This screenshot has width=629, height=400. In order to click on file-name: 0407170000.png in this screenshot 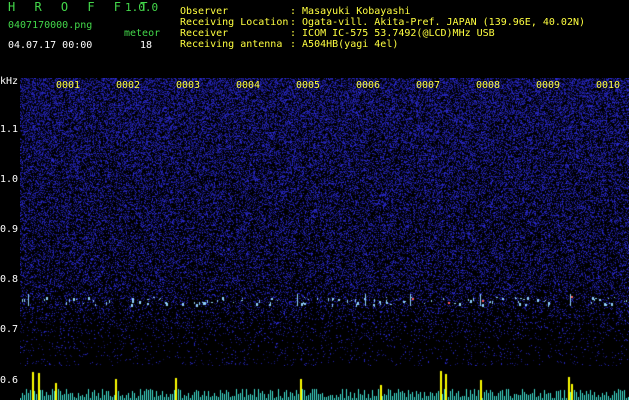, I will do `click(50, 25)`.